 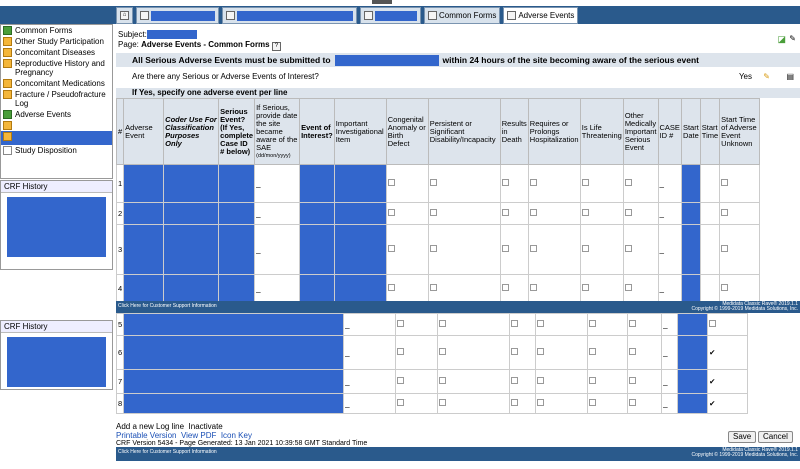 I want to click on inactivate-link: Inactivate, so click(x=206, y=426).